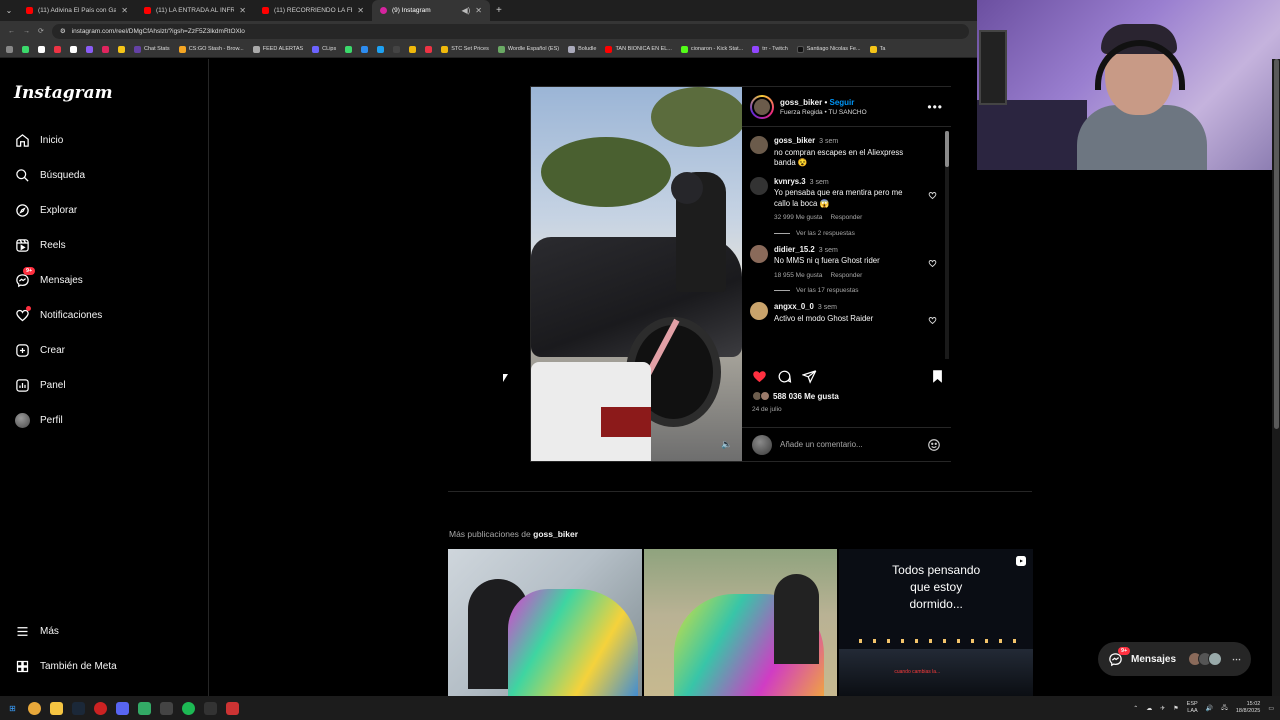 This screenshot has width=1280, height=720. I want to click on clock: 15:02 18/8/2025, so click(1248, 708).